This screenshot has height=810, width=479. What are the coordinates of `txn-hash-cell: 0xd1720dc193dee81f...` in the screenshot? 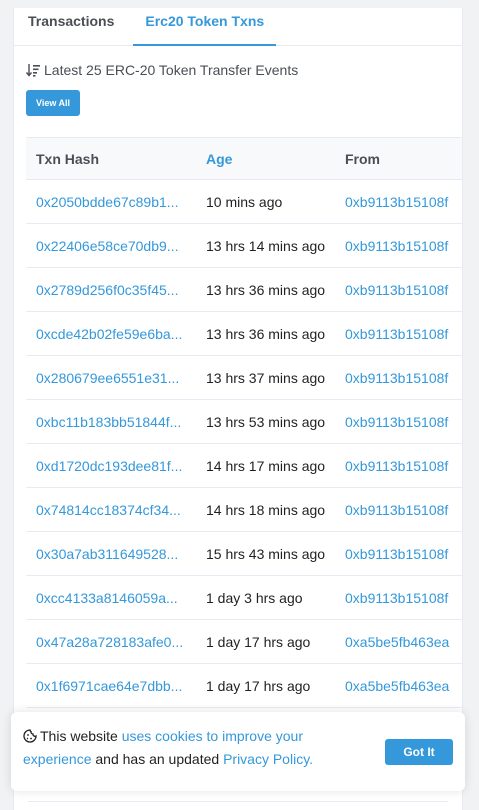 It's located at (111, 466).